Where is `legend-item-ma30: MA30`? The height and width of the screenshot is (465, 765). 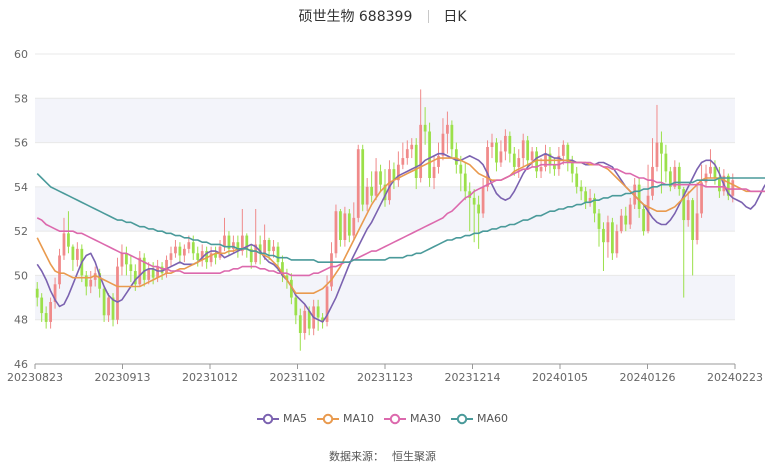 legend-item-ma30: MA30 is located at coordinates (412, 418).